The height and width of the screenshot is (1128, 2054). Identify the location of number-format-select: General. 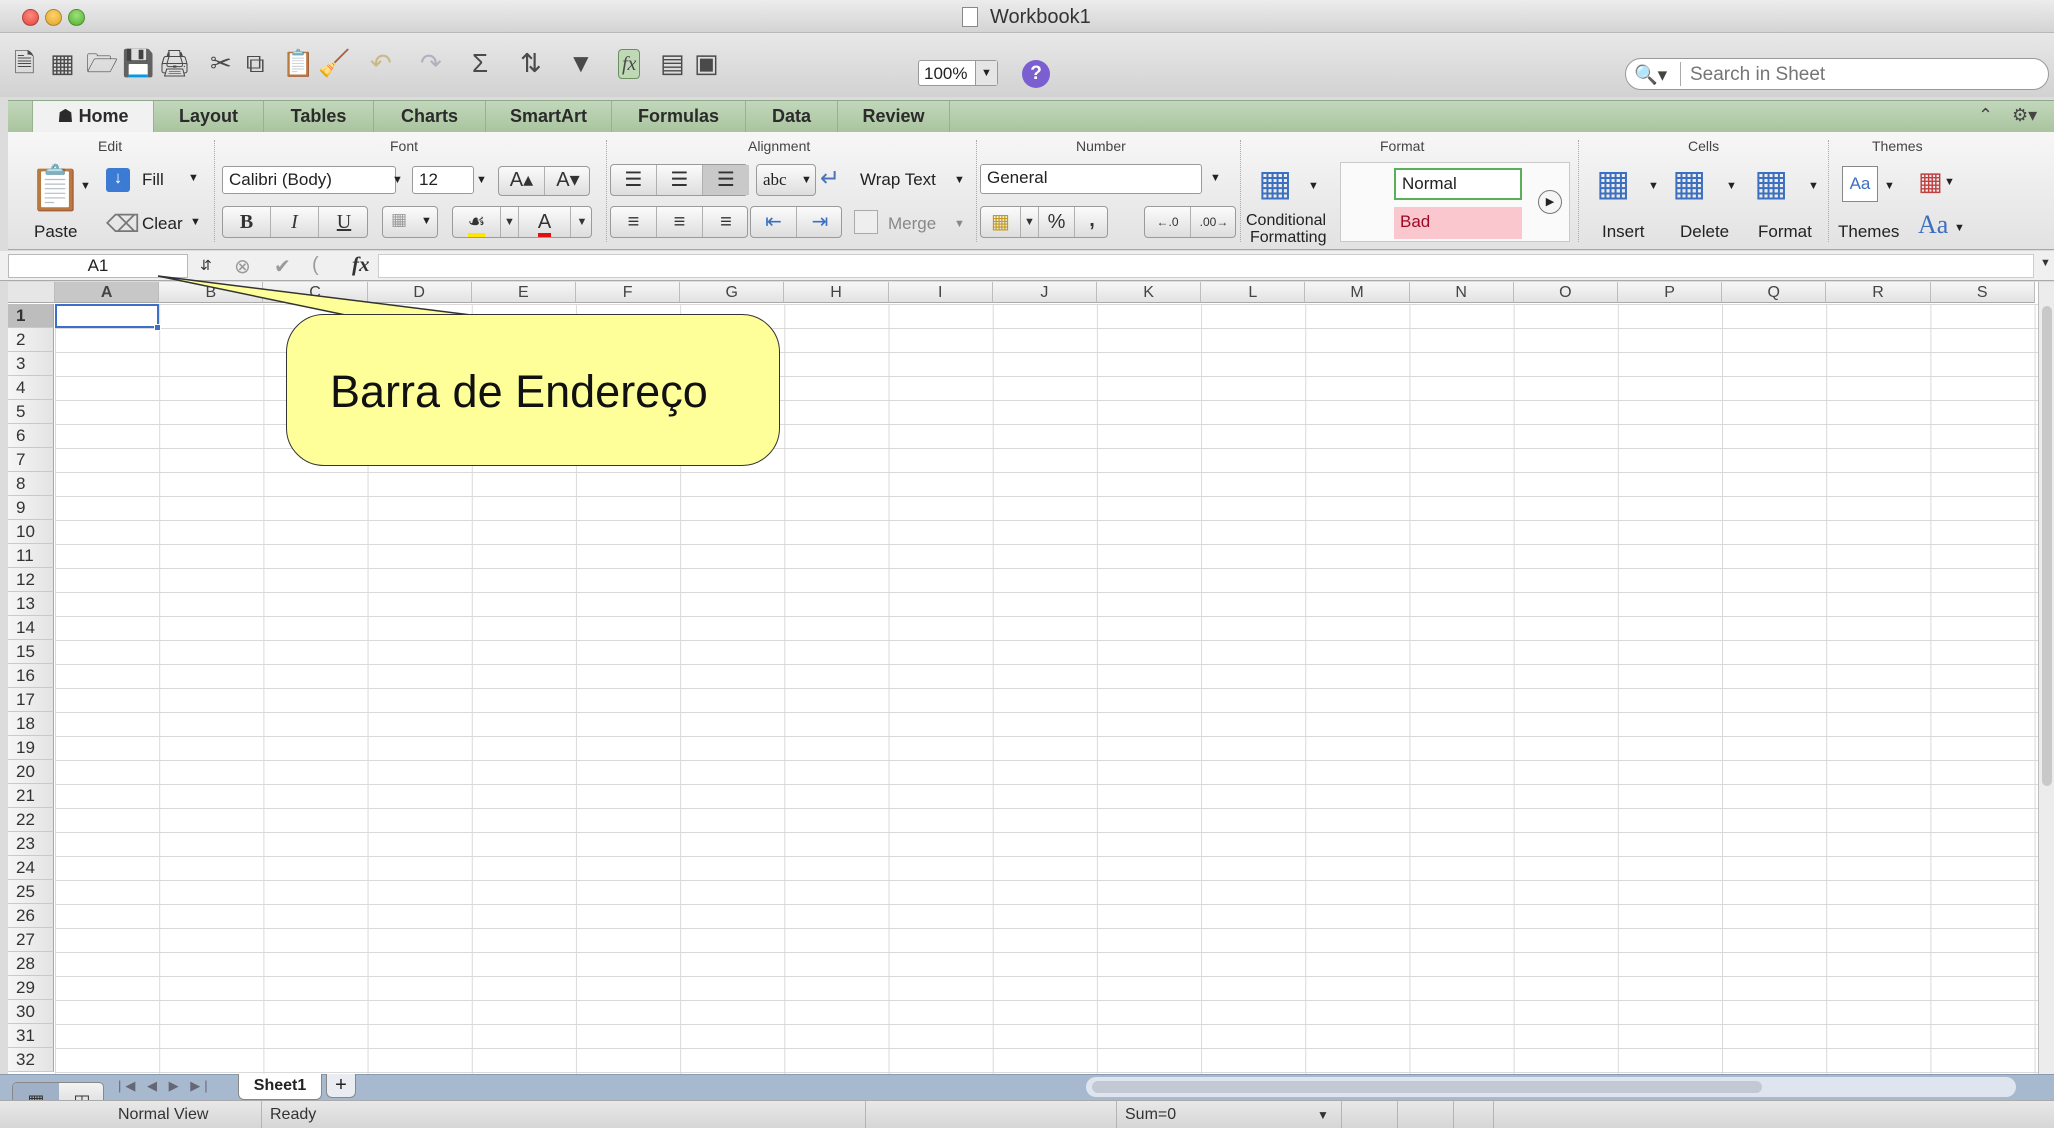
(1091, 179).